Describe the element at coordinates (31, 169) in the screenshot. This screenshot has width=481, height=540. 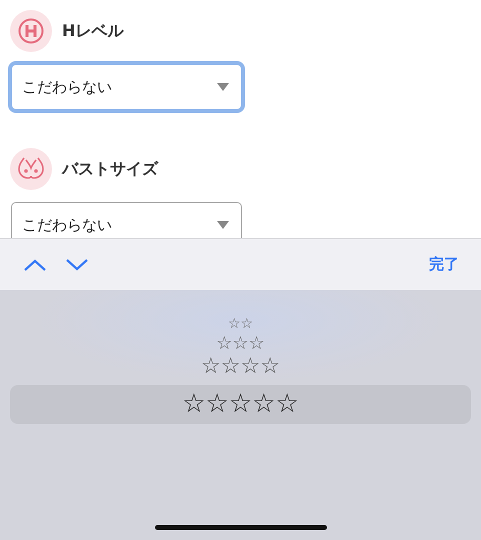
I see `bust-icon` at that location.